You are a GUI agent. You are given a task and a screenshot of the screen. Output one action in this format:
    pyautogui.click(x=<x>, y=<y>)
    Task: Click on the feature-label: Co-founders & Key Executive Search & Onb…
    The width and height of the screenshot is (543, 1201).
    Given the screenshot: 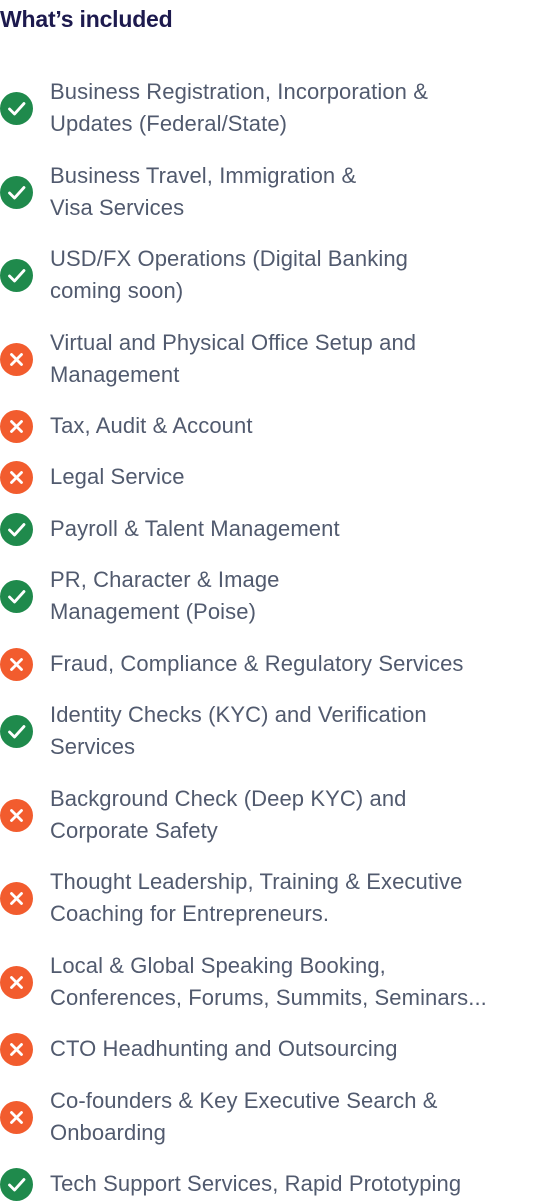 What is the action you would take?
    pyautogui.click(x=244, y=1116)
    